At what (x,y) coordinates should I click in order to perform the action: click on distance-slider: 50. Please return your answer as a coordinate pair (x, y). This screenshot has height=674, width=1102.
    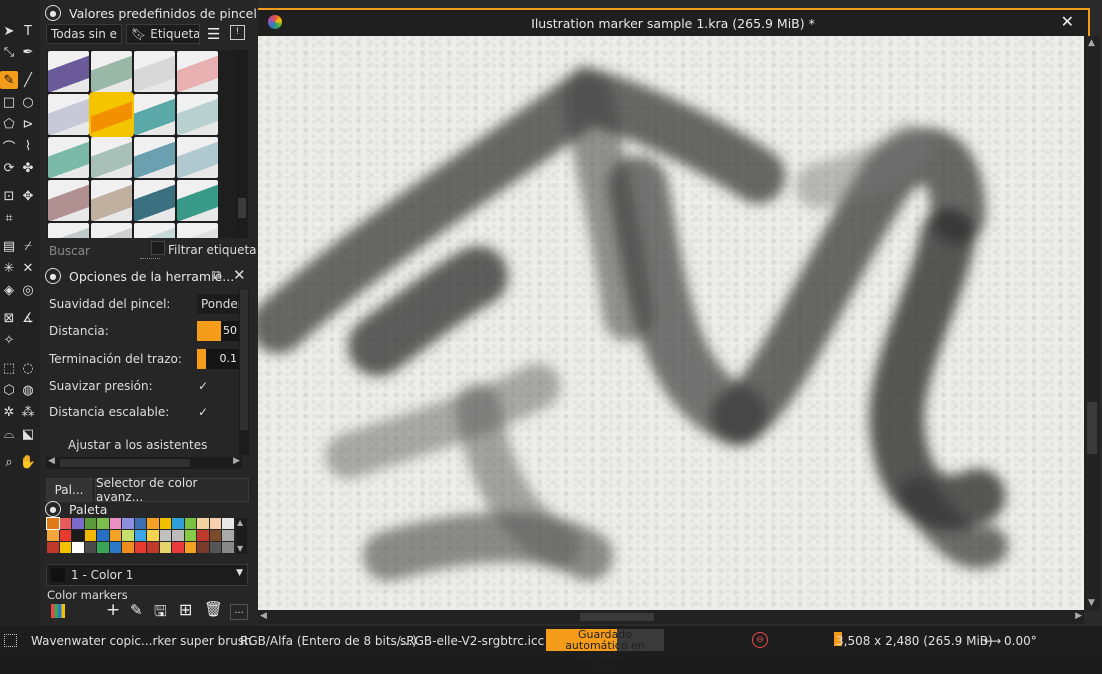
    Looking at the image, I should click on (218, 331).